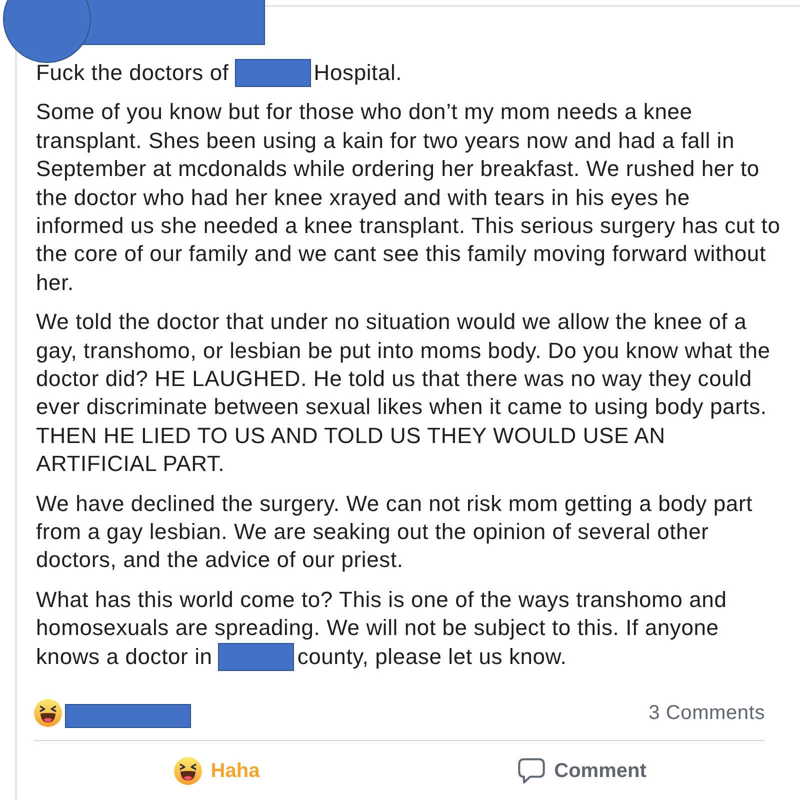 Image resolution: width=800 pixels, height=800 pixels. What do you see at coordinates (432, 656) in the screenshot?
I see `post-text: county, please let us know.` at bounding box center [432, 656].